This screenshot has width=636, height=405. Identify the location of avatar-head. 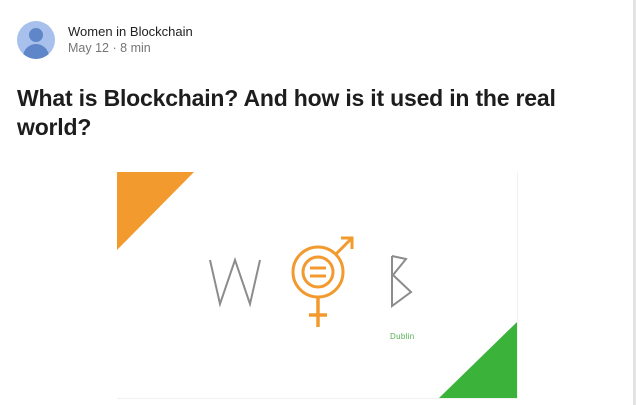
(36, 35).